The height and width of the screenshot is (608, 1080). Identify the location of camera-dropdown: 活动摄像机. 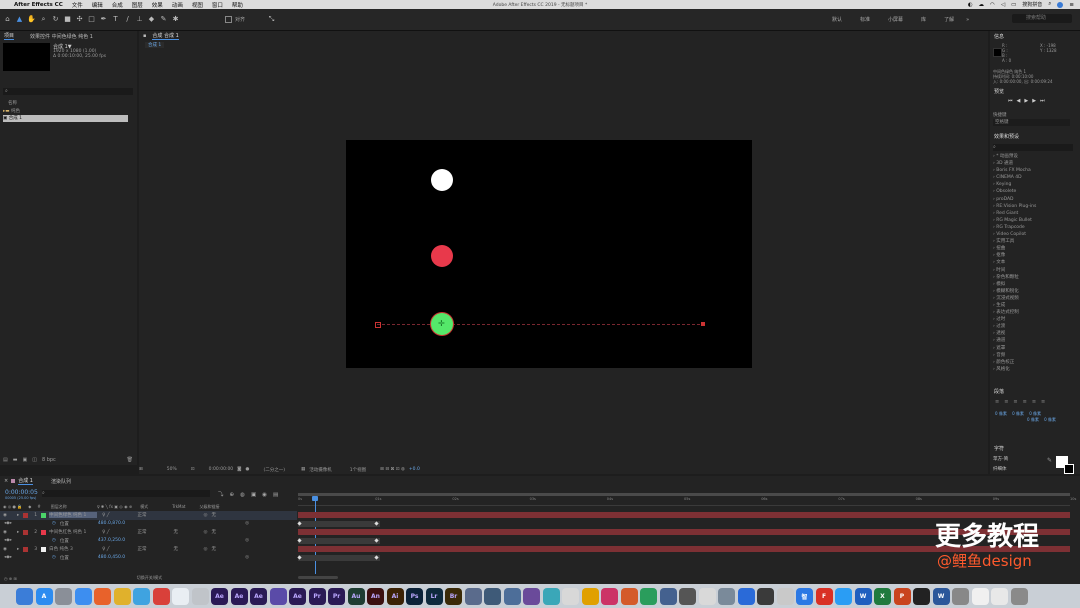
(320, 470).